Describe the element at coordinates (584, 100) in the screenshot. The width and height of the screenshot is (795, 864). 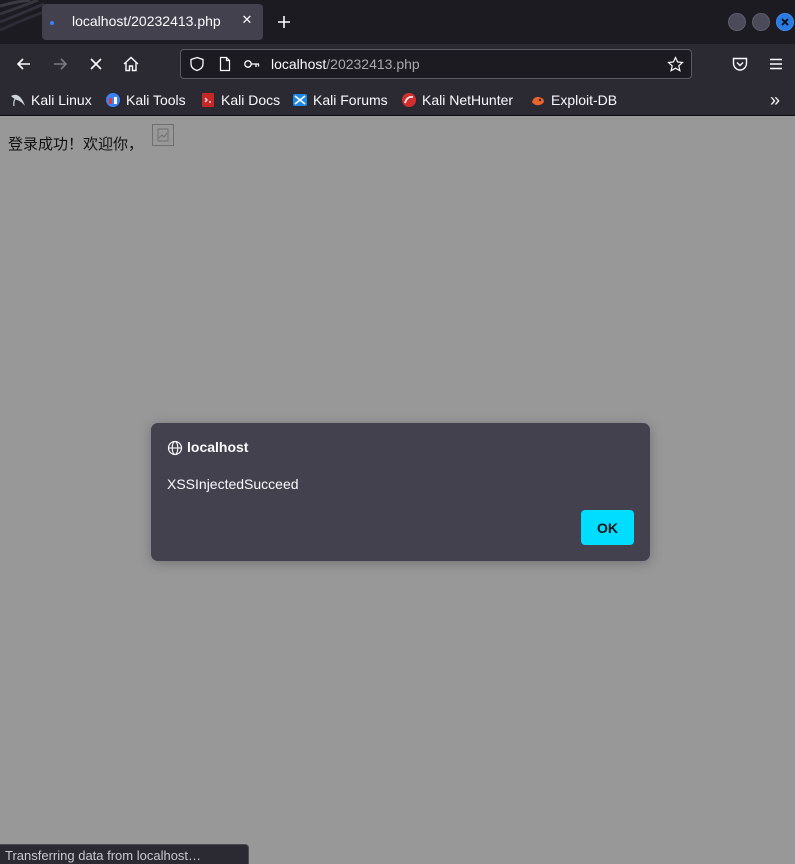
I see `bookmark-label: Exploit-DB` at that location.